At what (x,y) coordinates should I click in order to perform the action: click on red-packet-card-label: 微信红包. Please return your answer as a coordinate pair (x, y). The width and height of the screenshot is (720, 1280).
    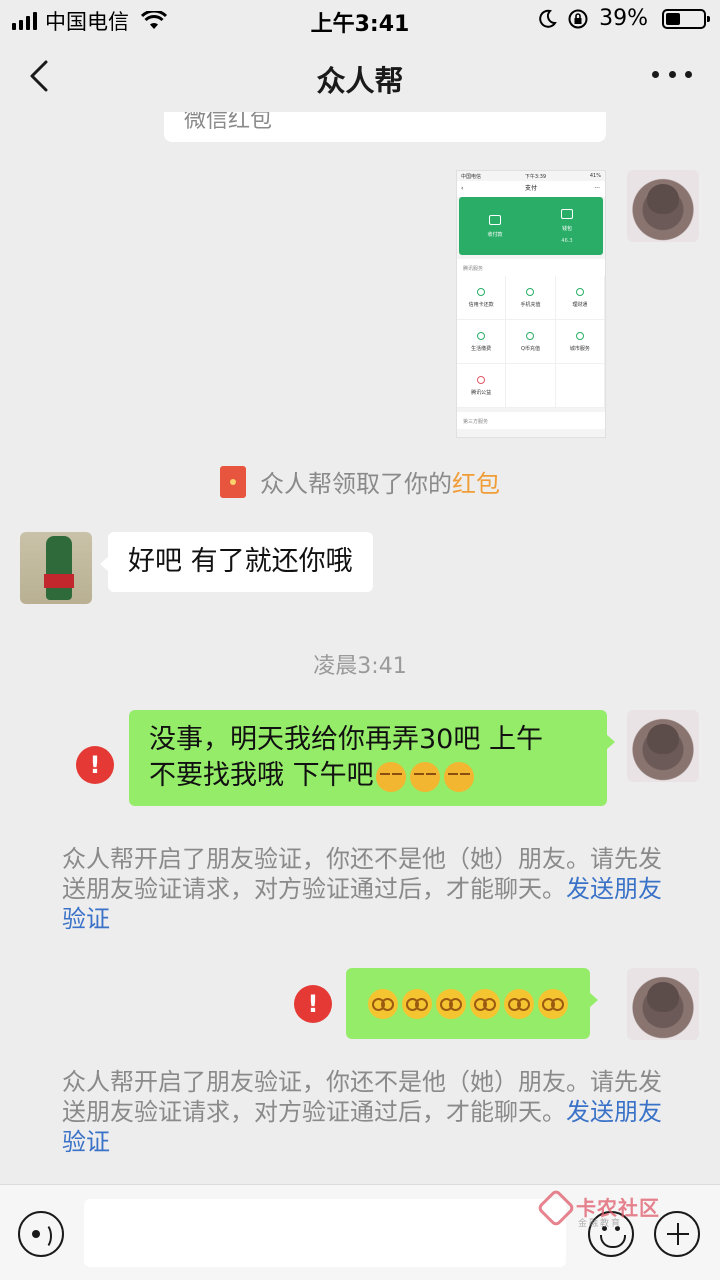
    Looking at the image, I should click on (228, 122).